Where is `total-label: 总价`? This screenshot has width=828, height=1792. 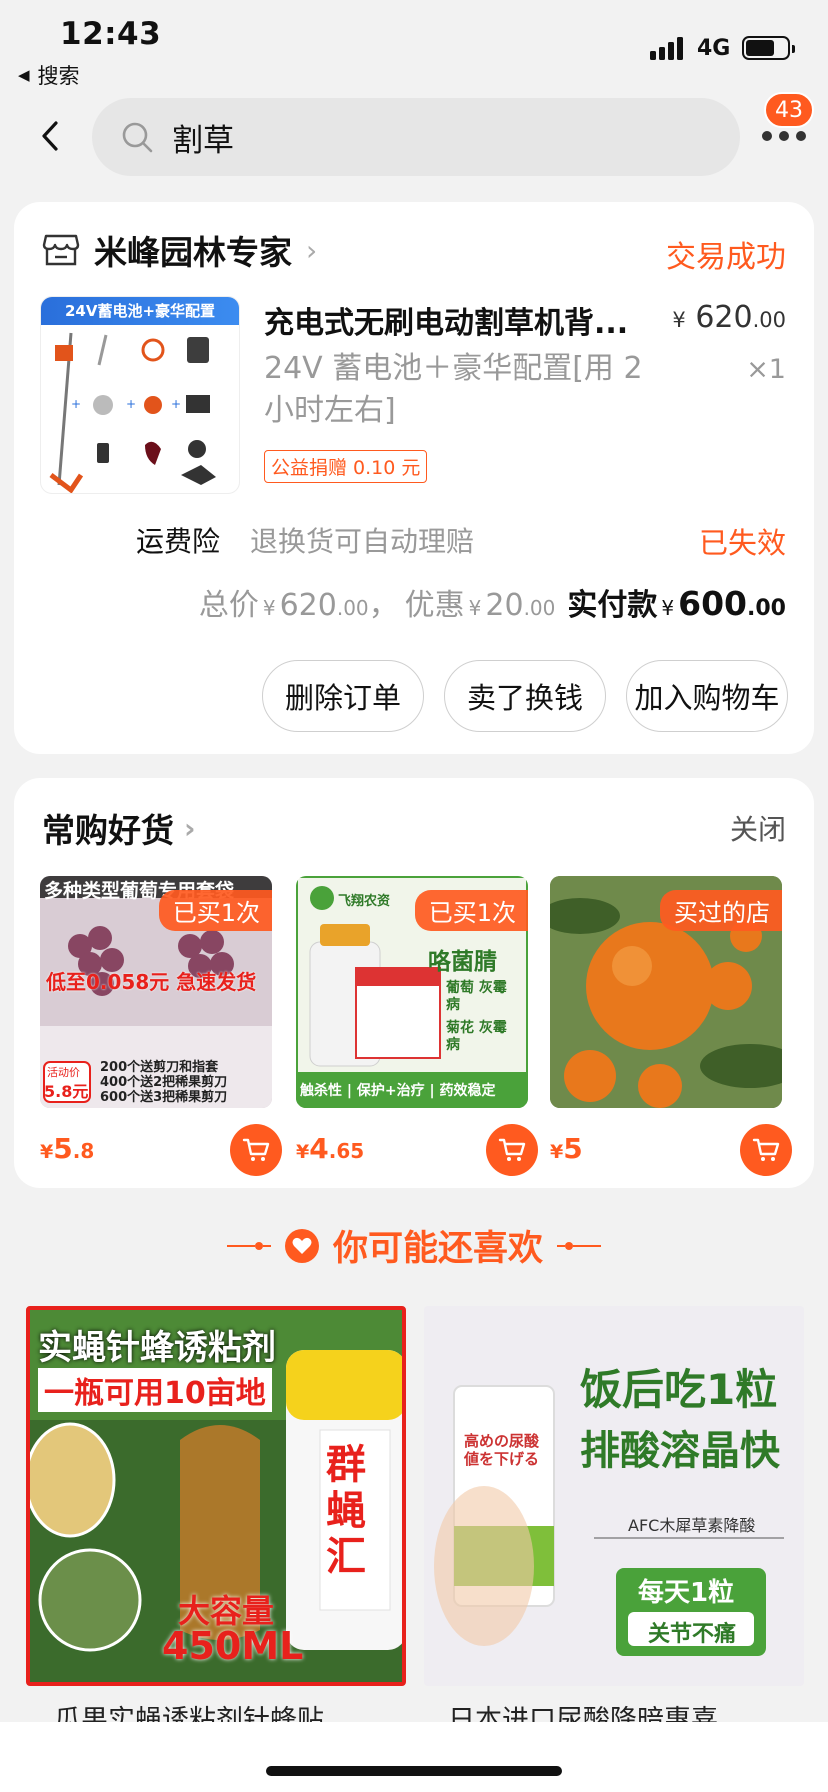
total-label: 总价 is located at coordinates (228, 605).